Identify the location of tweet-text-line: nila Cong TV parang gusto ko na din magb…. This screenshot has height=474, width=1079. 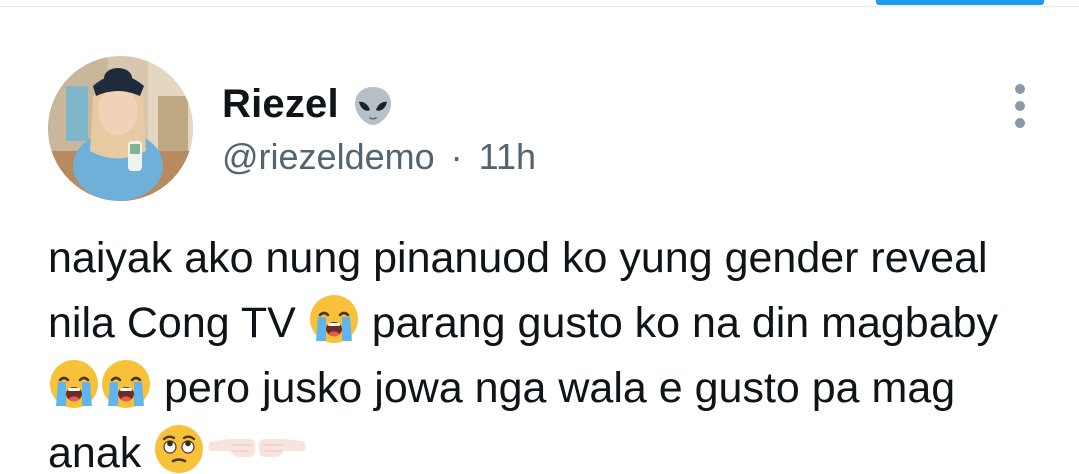
(553, 323).